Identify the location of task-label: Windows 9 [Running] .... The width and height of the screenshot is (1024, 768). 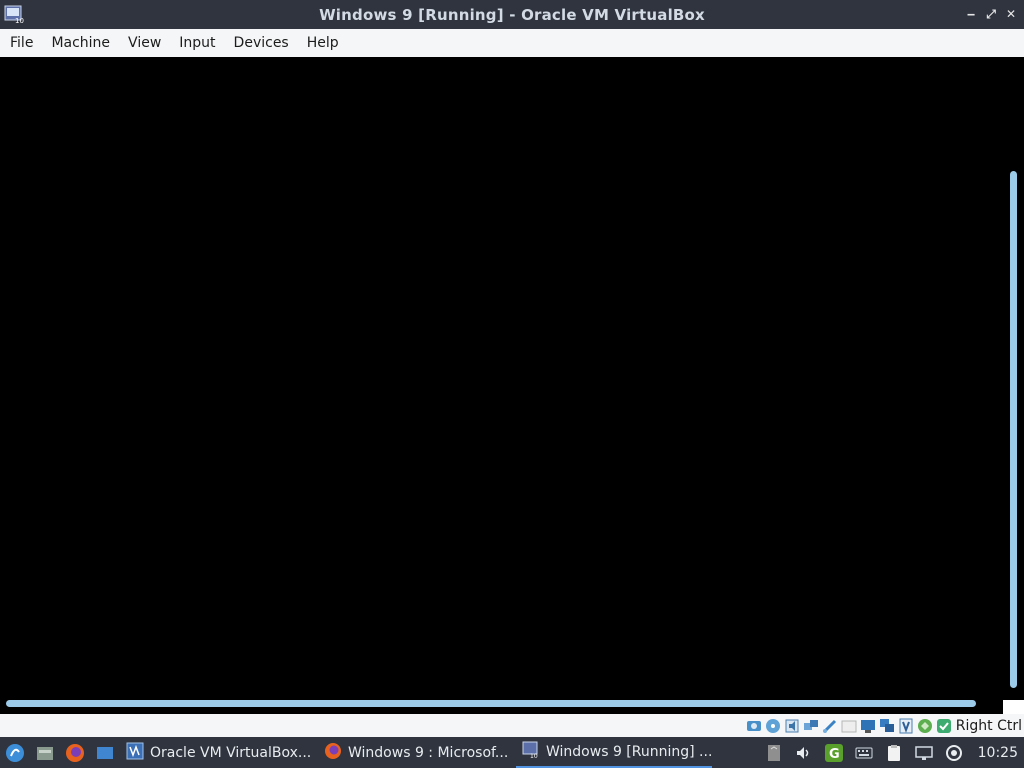
(629, 751).